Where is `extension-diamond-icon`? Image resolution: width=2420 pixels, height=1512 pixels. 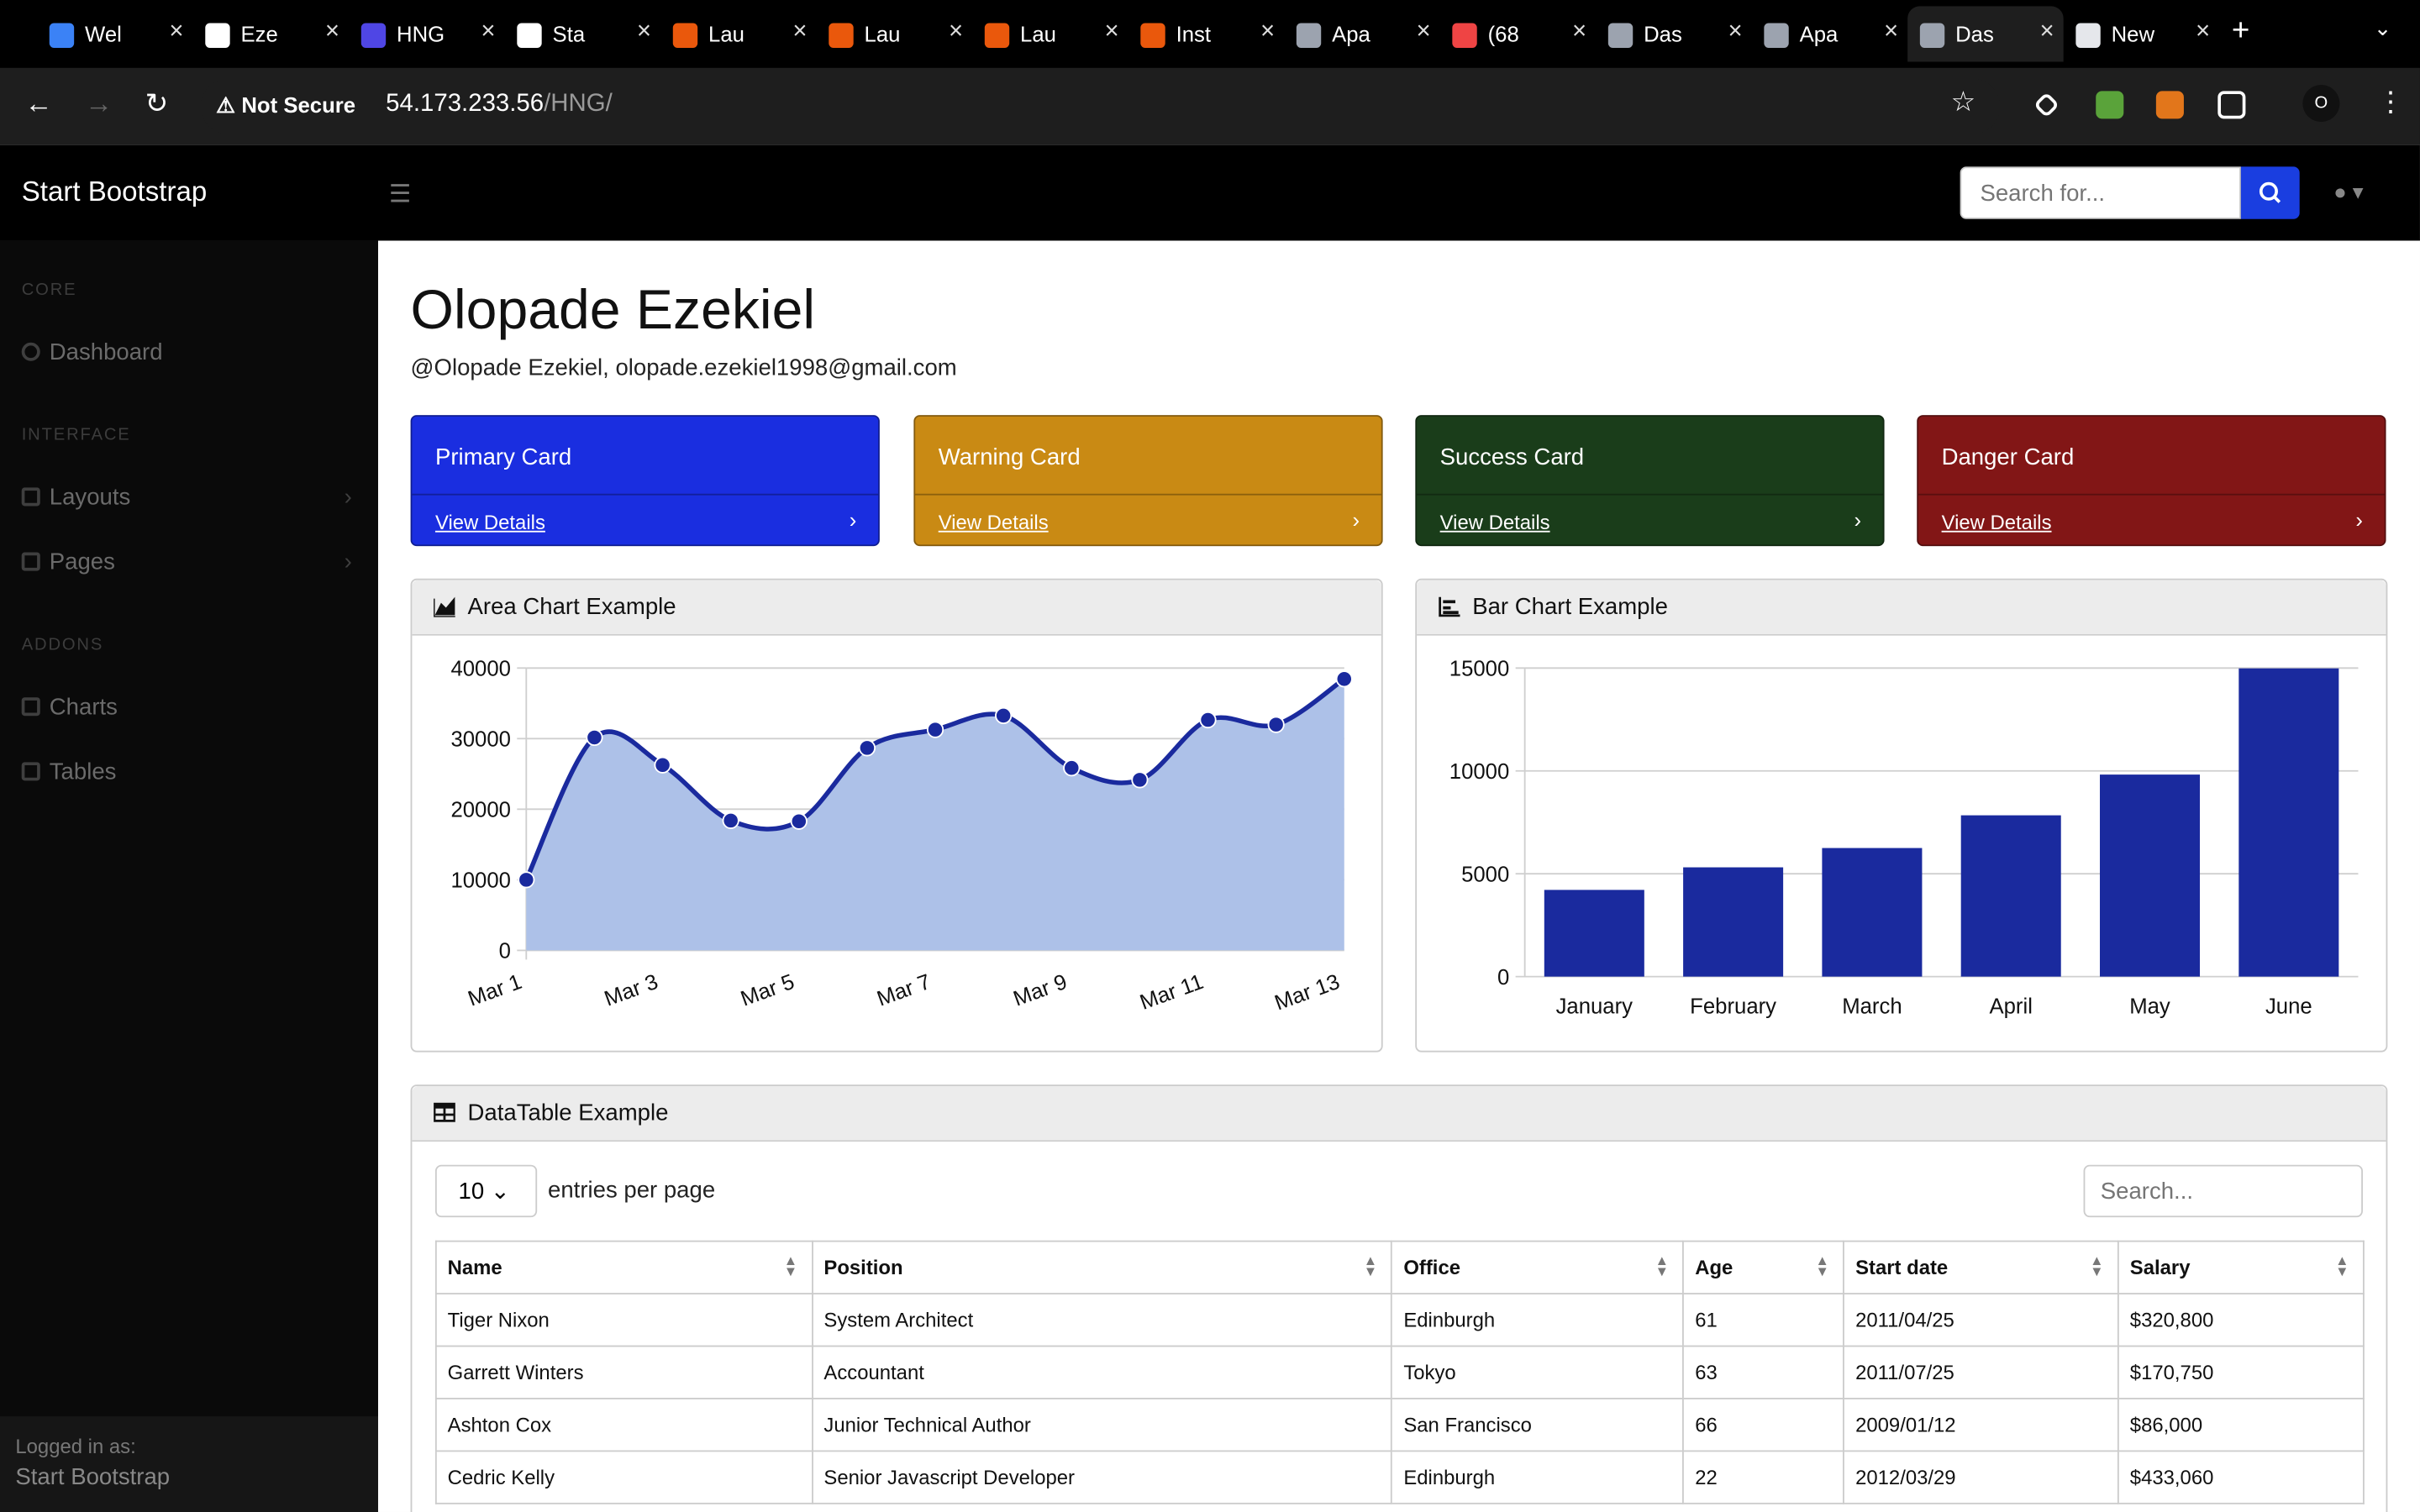 extension-diamond-icon is located at coordinates (2046, 105).